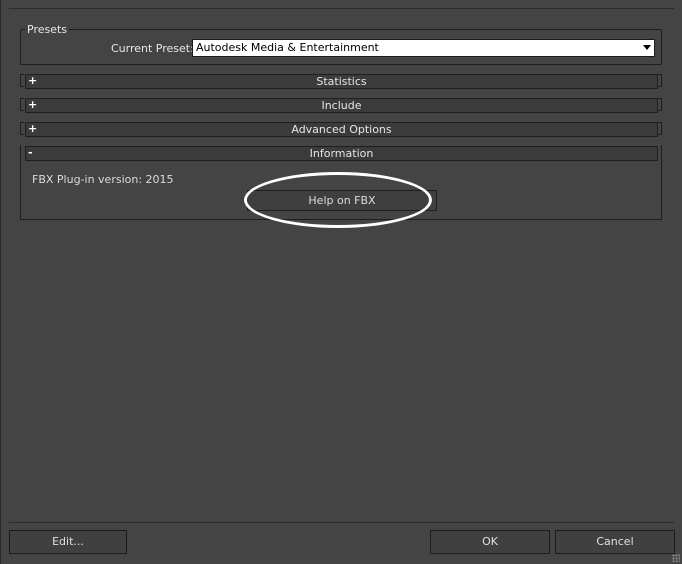  I want to click on help-on-fbx-button: Help on FBX, so click(342, 200).